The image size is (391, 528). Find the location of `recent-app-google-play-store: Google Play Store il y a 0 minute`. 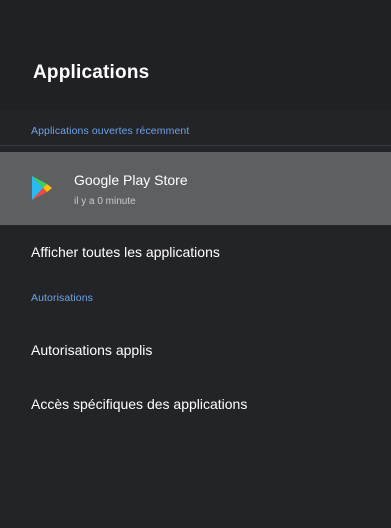

recent-app-google-play-store: Google Play Store il y a 0 minute is located at coordinates (195, 188).